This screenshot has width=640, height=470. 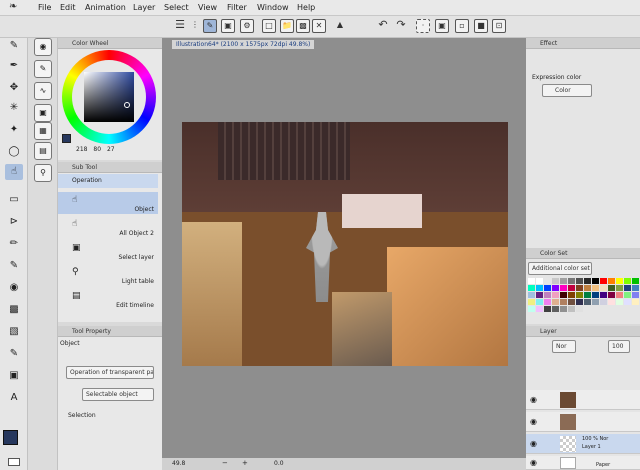 What do you see at coordinates (14, 288) in the screenshot?
I see `color-picker-icon: ◉` at bounding box center [14, 288].